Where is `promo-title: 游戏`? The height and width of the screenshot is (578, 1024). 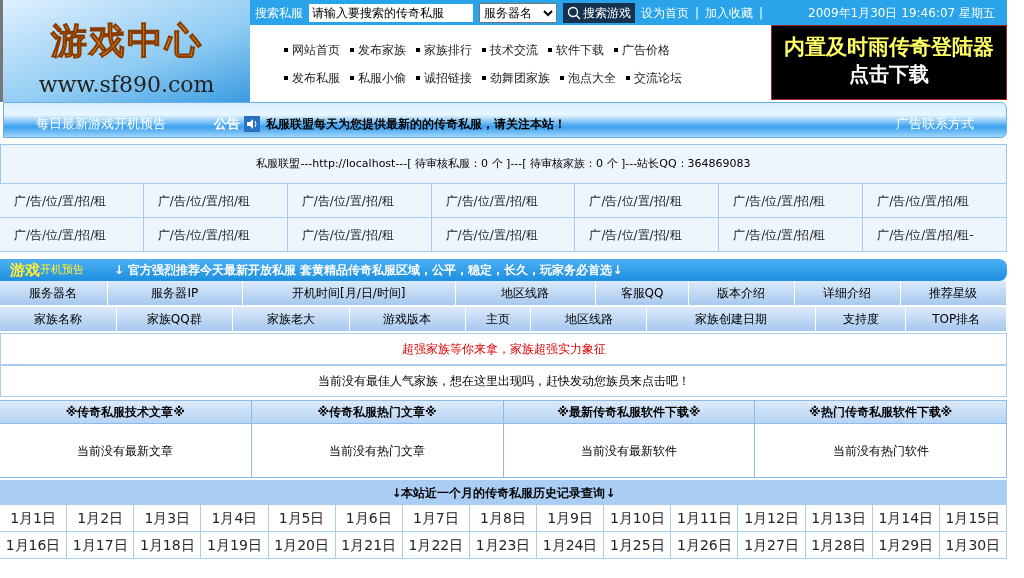
promo-title: 游戏 is located at coordinates (24, 270).